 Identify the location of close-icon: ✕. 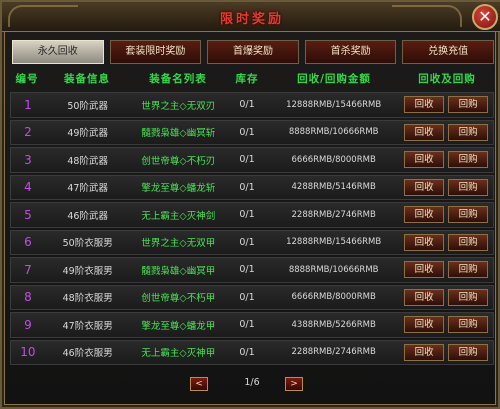
(485, 17).